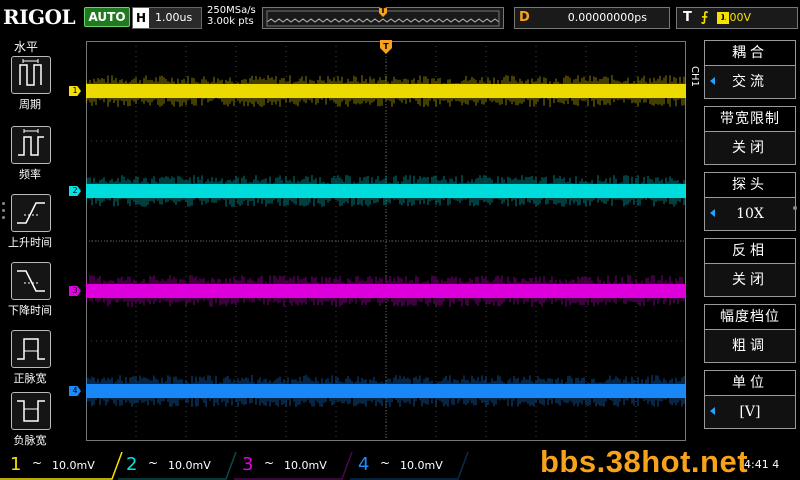 The image size is (800, 480). Describe the element at coordinates (524, 17) in the screenshot. I see `delay-label: D` at that location.